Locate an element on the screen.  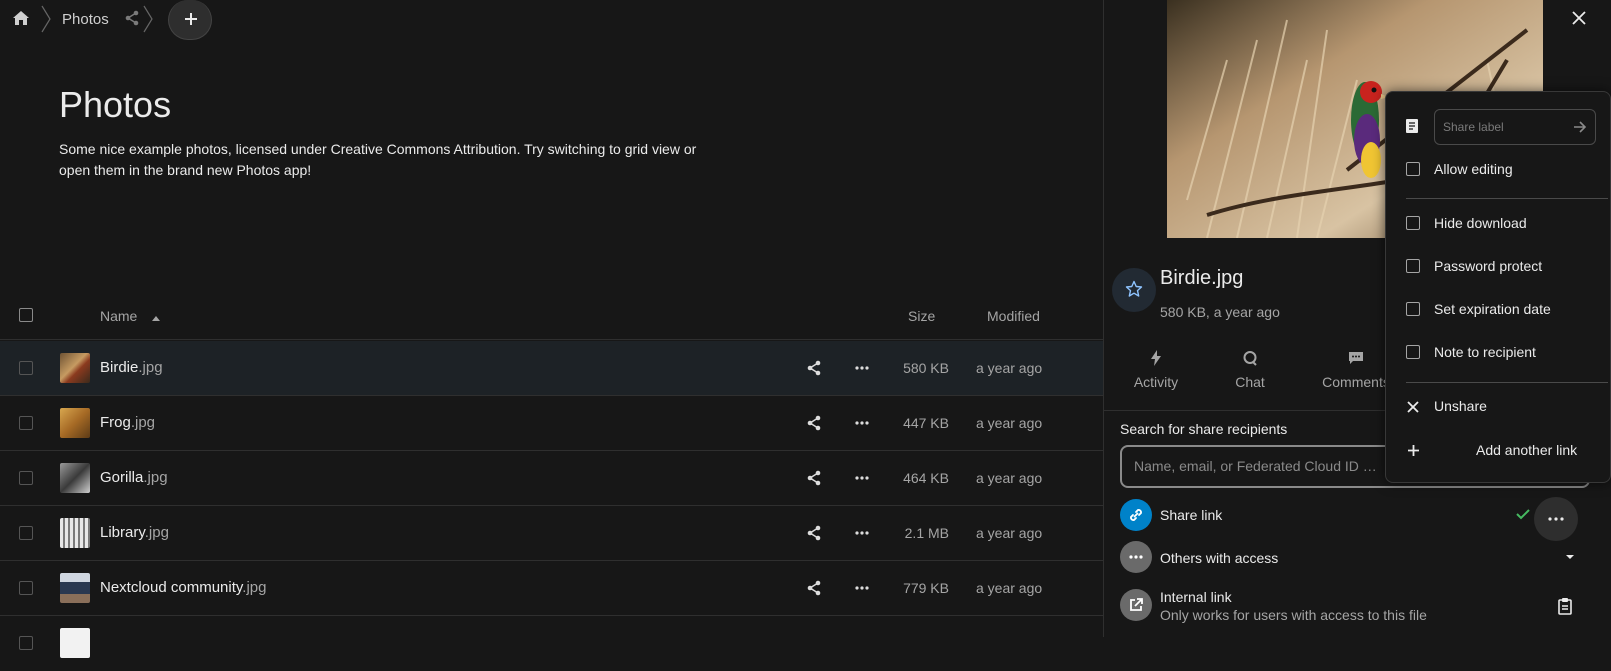
star-icon is located at coordinates (1134, 288).